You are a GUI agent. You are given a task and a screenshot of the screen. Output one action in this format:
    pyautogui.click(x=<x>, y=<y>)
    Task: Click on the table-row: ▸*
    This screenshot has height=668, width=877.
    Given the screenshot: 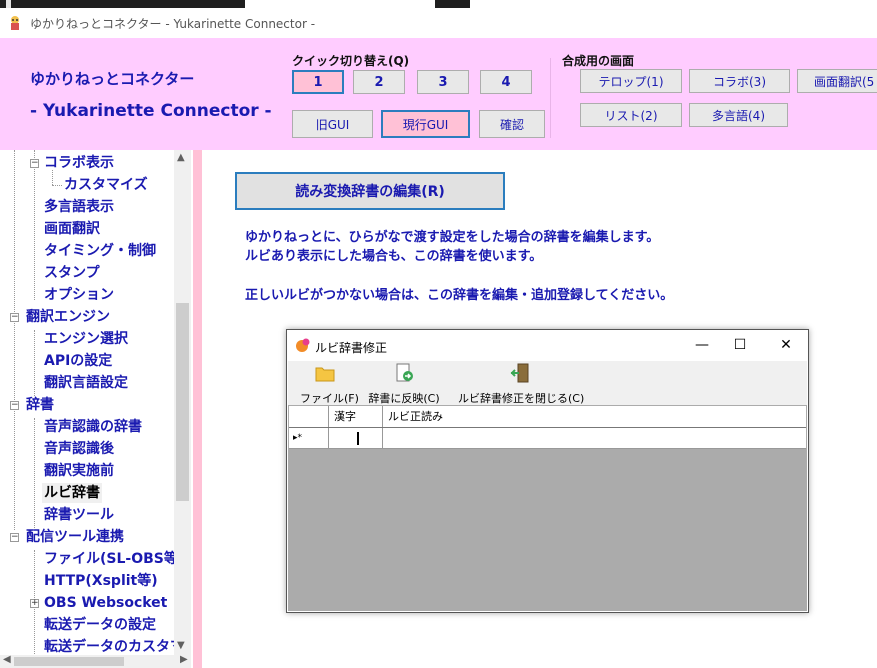 What is the action you would take?
    pyautogui.click(x=547, y=438)
    